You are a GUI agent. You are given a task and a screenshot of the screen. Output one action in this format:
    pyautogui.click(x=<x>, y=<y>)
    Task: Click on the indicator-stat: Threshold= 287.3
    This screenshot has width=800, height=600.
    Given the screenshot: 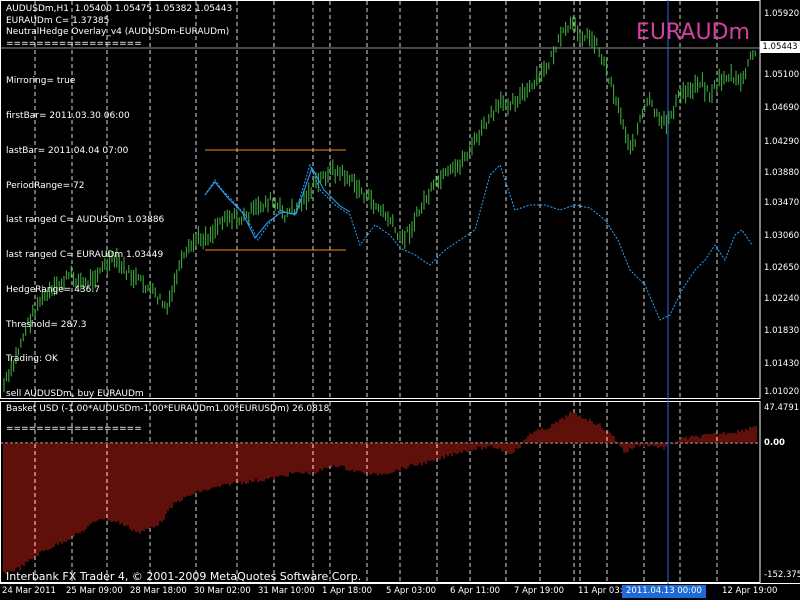 What is the action you would take?
    pyautogui.click(x=46, y=324)
    